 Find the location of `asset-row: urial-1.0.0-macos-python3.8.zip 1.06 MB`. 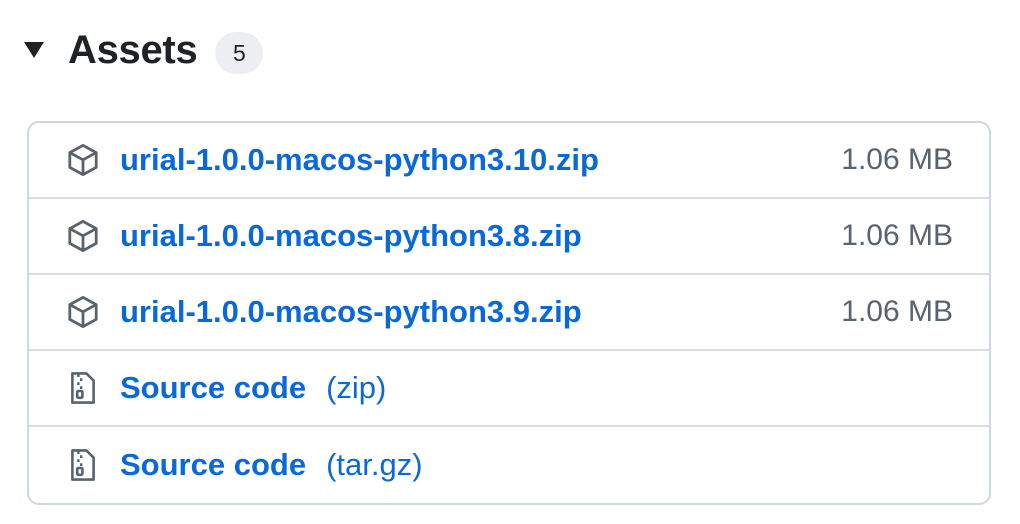

asset-row: urial-1.0.0-macos-python3.8.zip 1.06 MB is located at coordinates (509, 237).